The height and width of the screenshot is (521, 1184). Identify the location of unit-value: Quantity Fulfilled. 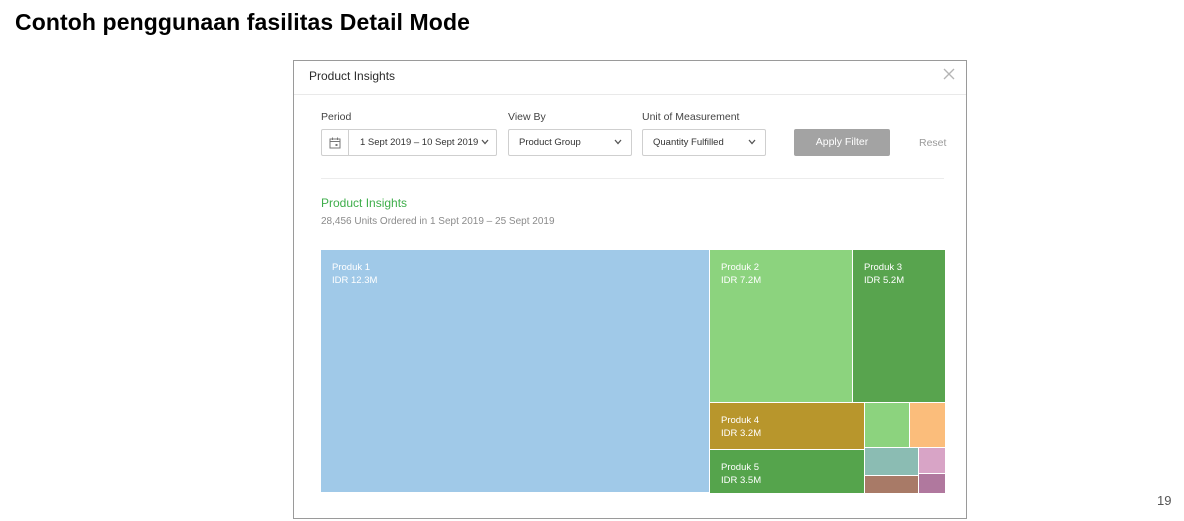
(688, 142).